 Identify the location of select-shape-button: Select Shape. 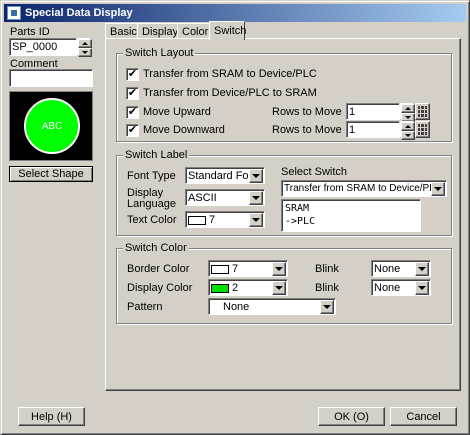
(51, 174).